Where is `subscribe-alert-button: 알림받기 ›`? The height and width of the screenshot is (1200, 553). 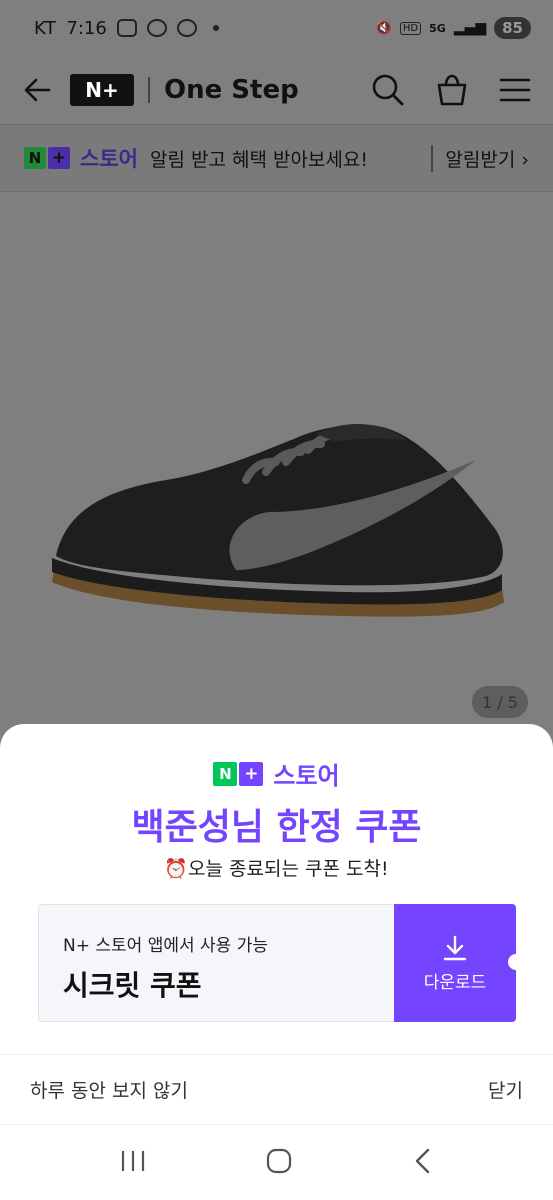
subscribe-alert-button: 알림받기 › is located at coordinates (480, 158).